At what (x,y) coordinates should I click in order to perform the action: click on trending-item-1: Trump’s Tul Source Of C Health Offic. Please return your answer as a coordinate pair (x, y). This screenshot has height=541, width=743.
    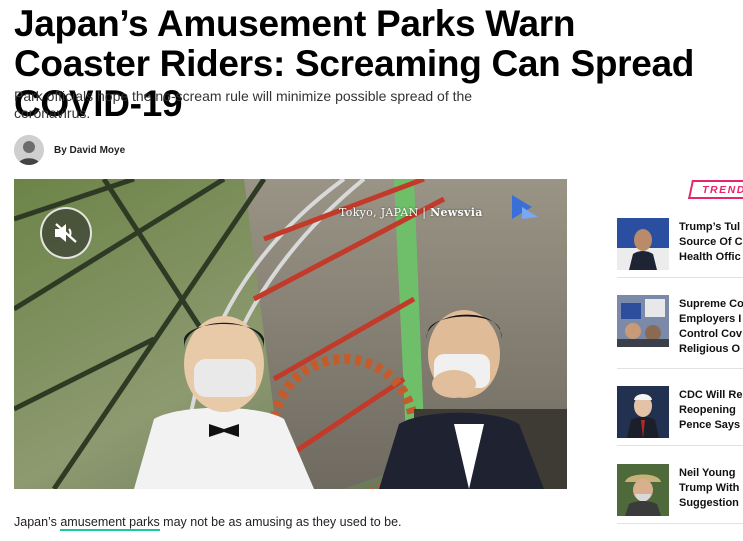
    Looking at the image, I should click on (680, 248).